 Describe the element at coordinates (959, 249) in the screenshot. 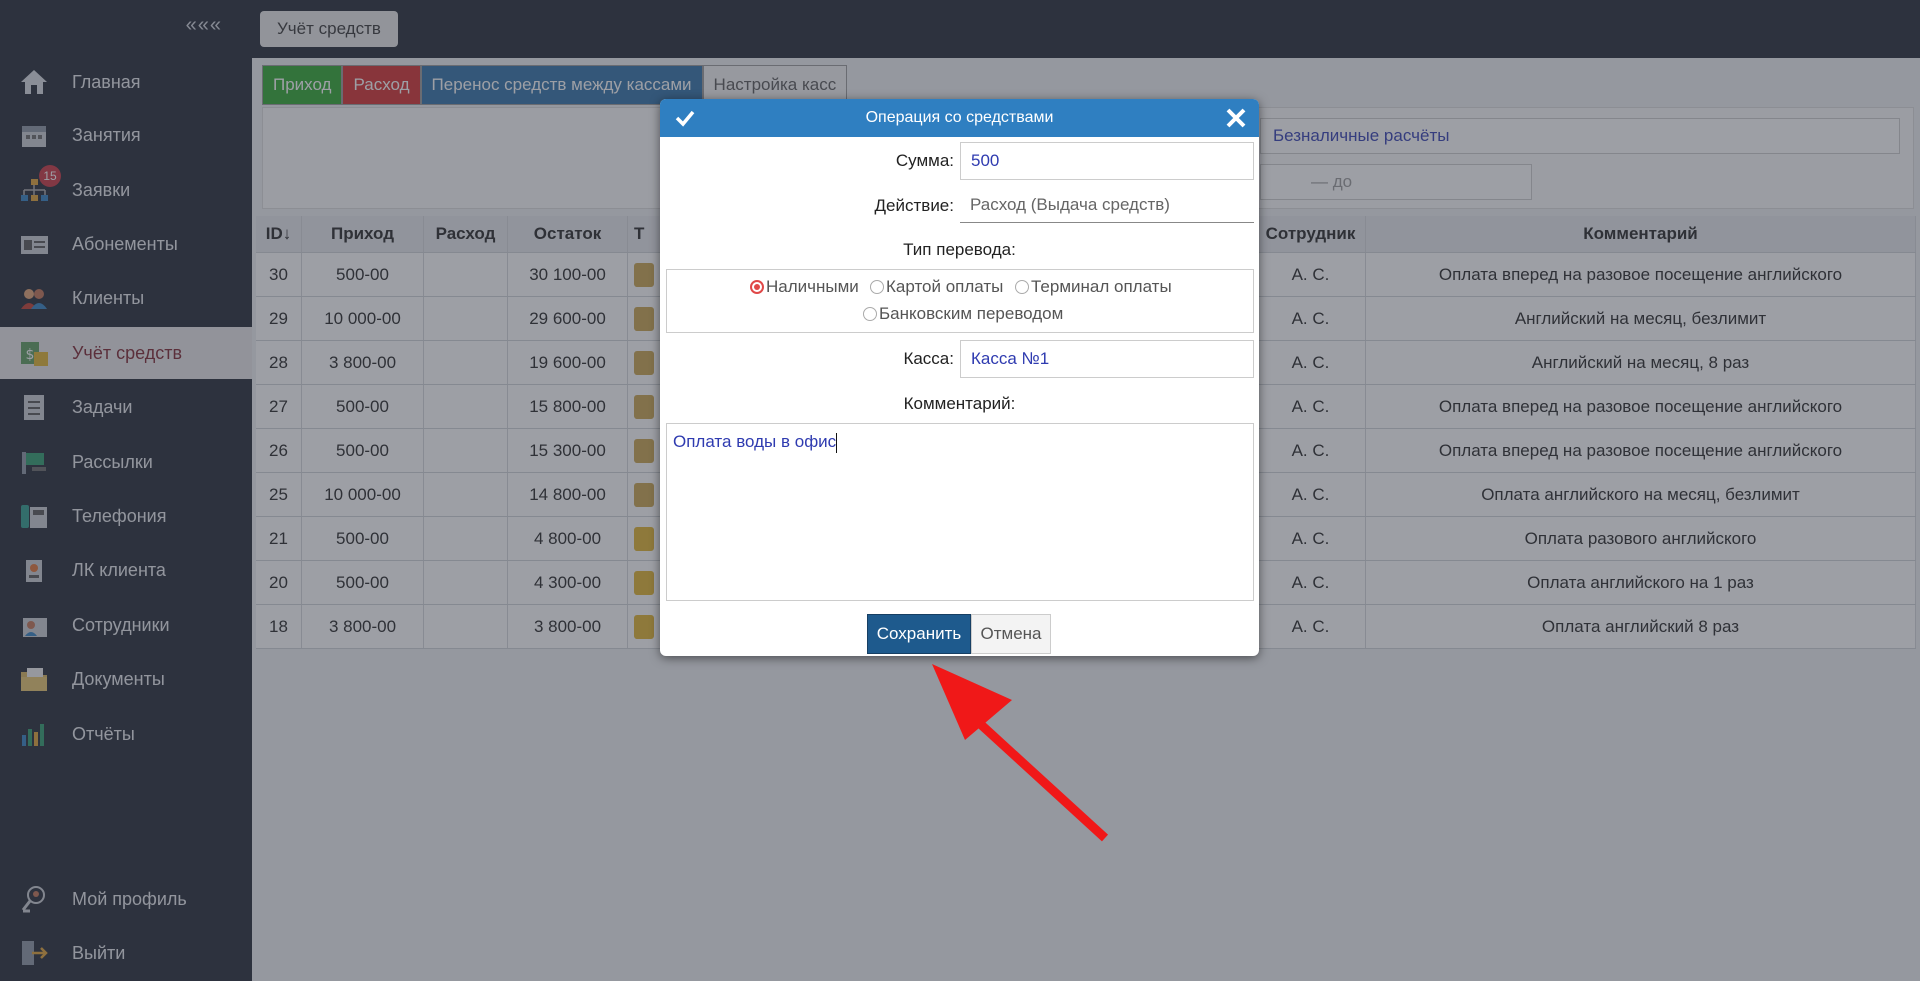

I see `transfer-type-label: Тип перевода:` at that location.